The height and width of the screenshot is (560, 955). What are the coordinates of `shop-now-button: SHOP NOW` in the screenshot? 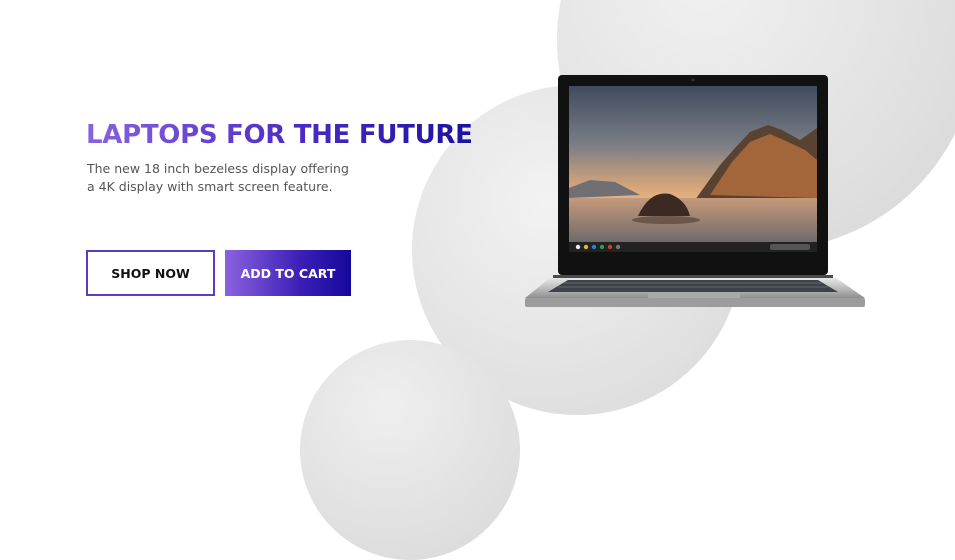 It's located at (150, 273).